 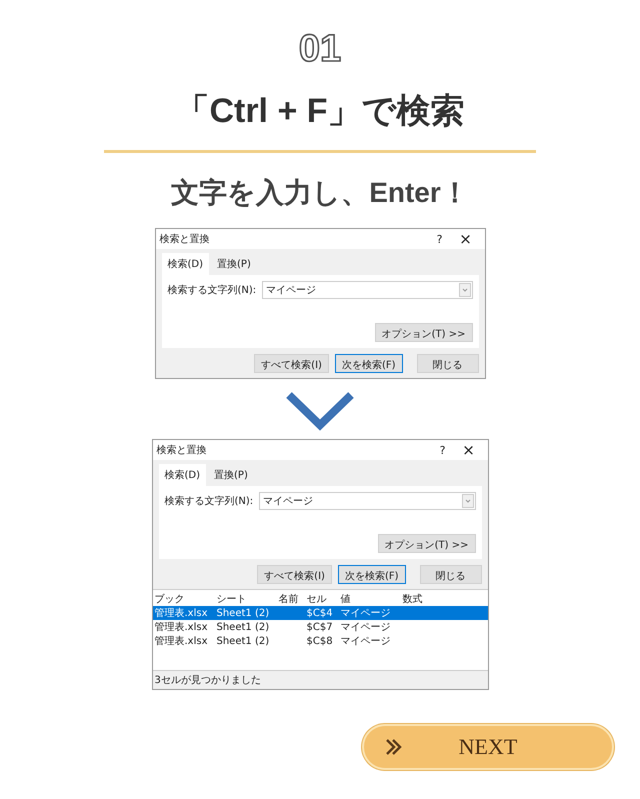 I want to click on column-header: 値, so click(x=346, y=599).